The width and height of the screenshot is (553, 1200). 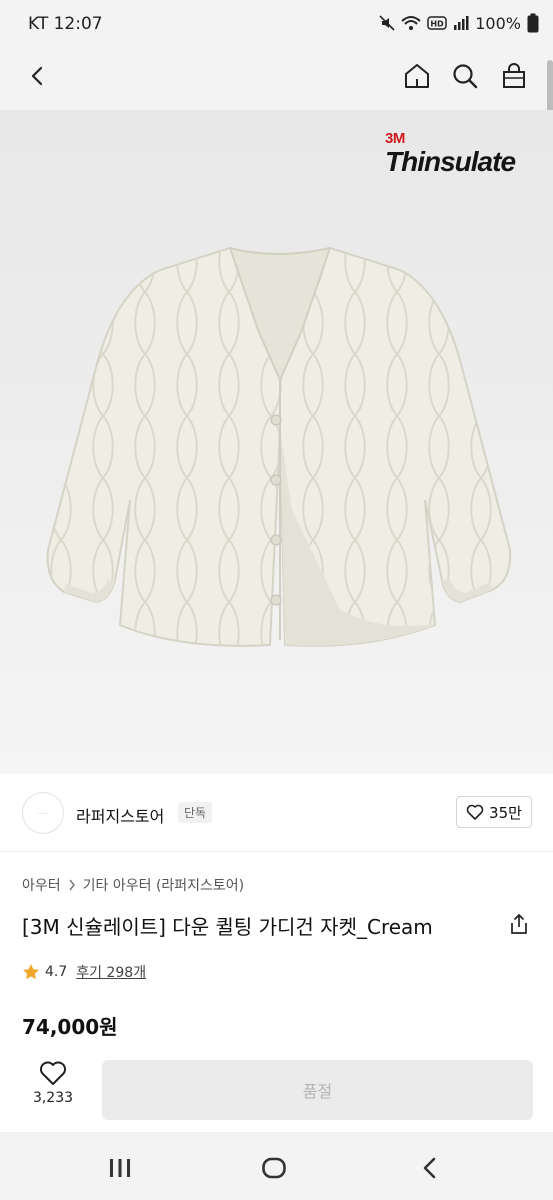 What do you see at coordinates (387, 23) in the screenshot?
I see `mute-icon` at bounding box center [387, 23].